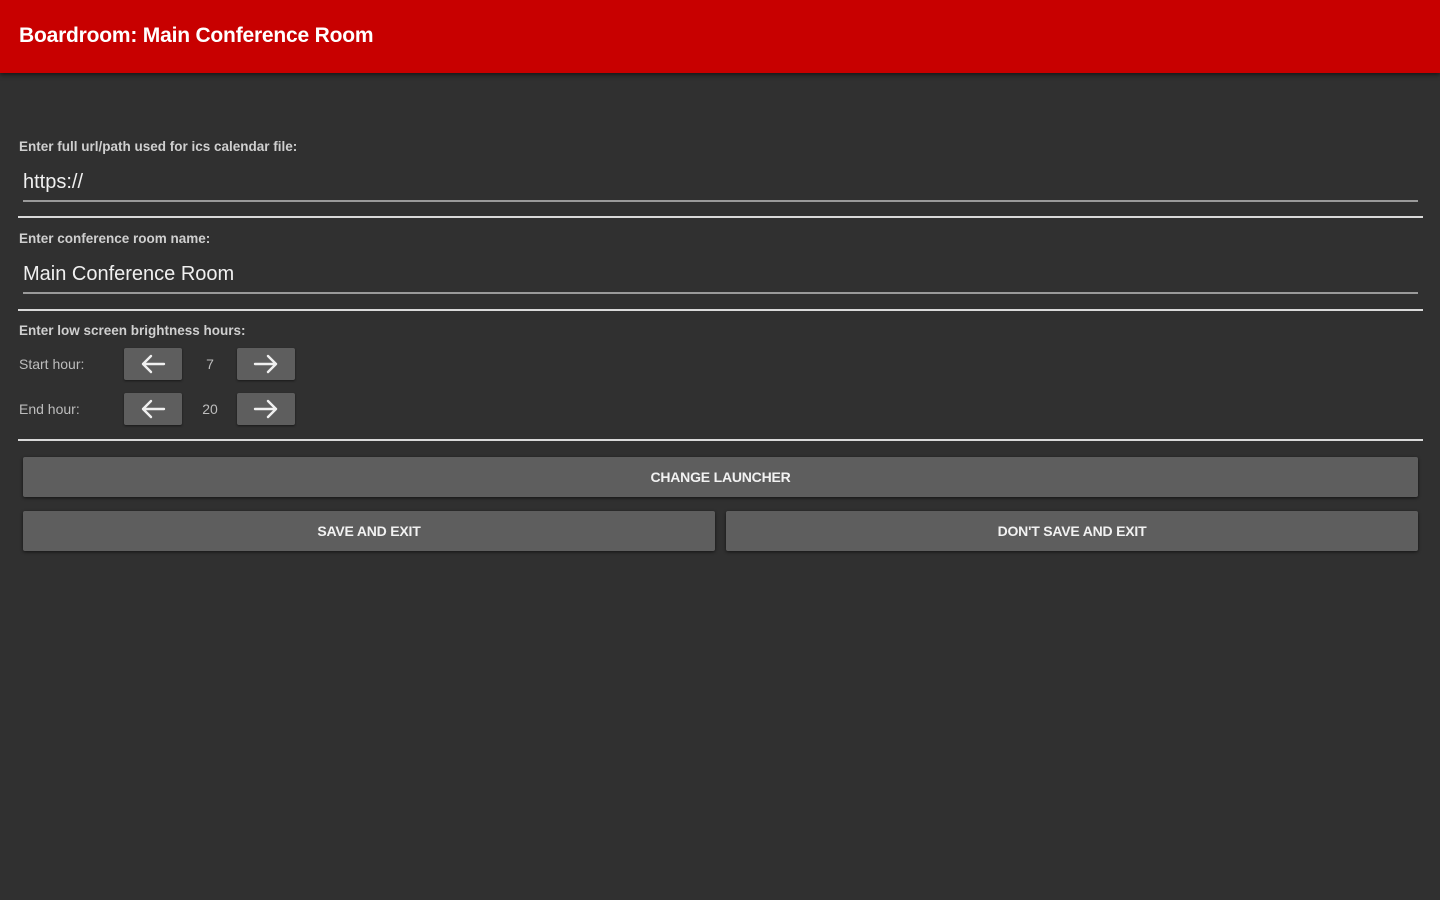 The image size is (1440, 900). I want to click on calendar-url-input, so click(720, 182).